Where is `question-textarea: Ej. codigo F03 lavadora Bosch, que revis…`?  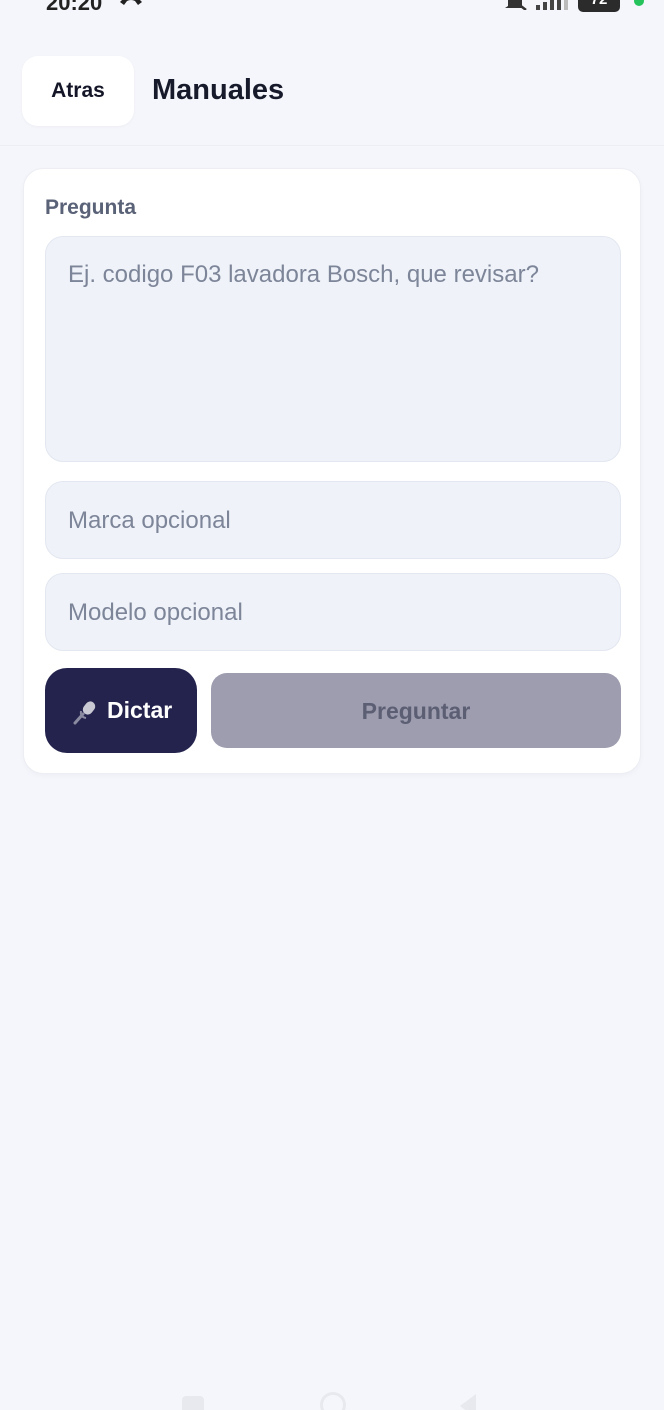
question-textarea: Ej. codigo F03 lavadora Bosch, que revis… is located at coordinates (333, 349).